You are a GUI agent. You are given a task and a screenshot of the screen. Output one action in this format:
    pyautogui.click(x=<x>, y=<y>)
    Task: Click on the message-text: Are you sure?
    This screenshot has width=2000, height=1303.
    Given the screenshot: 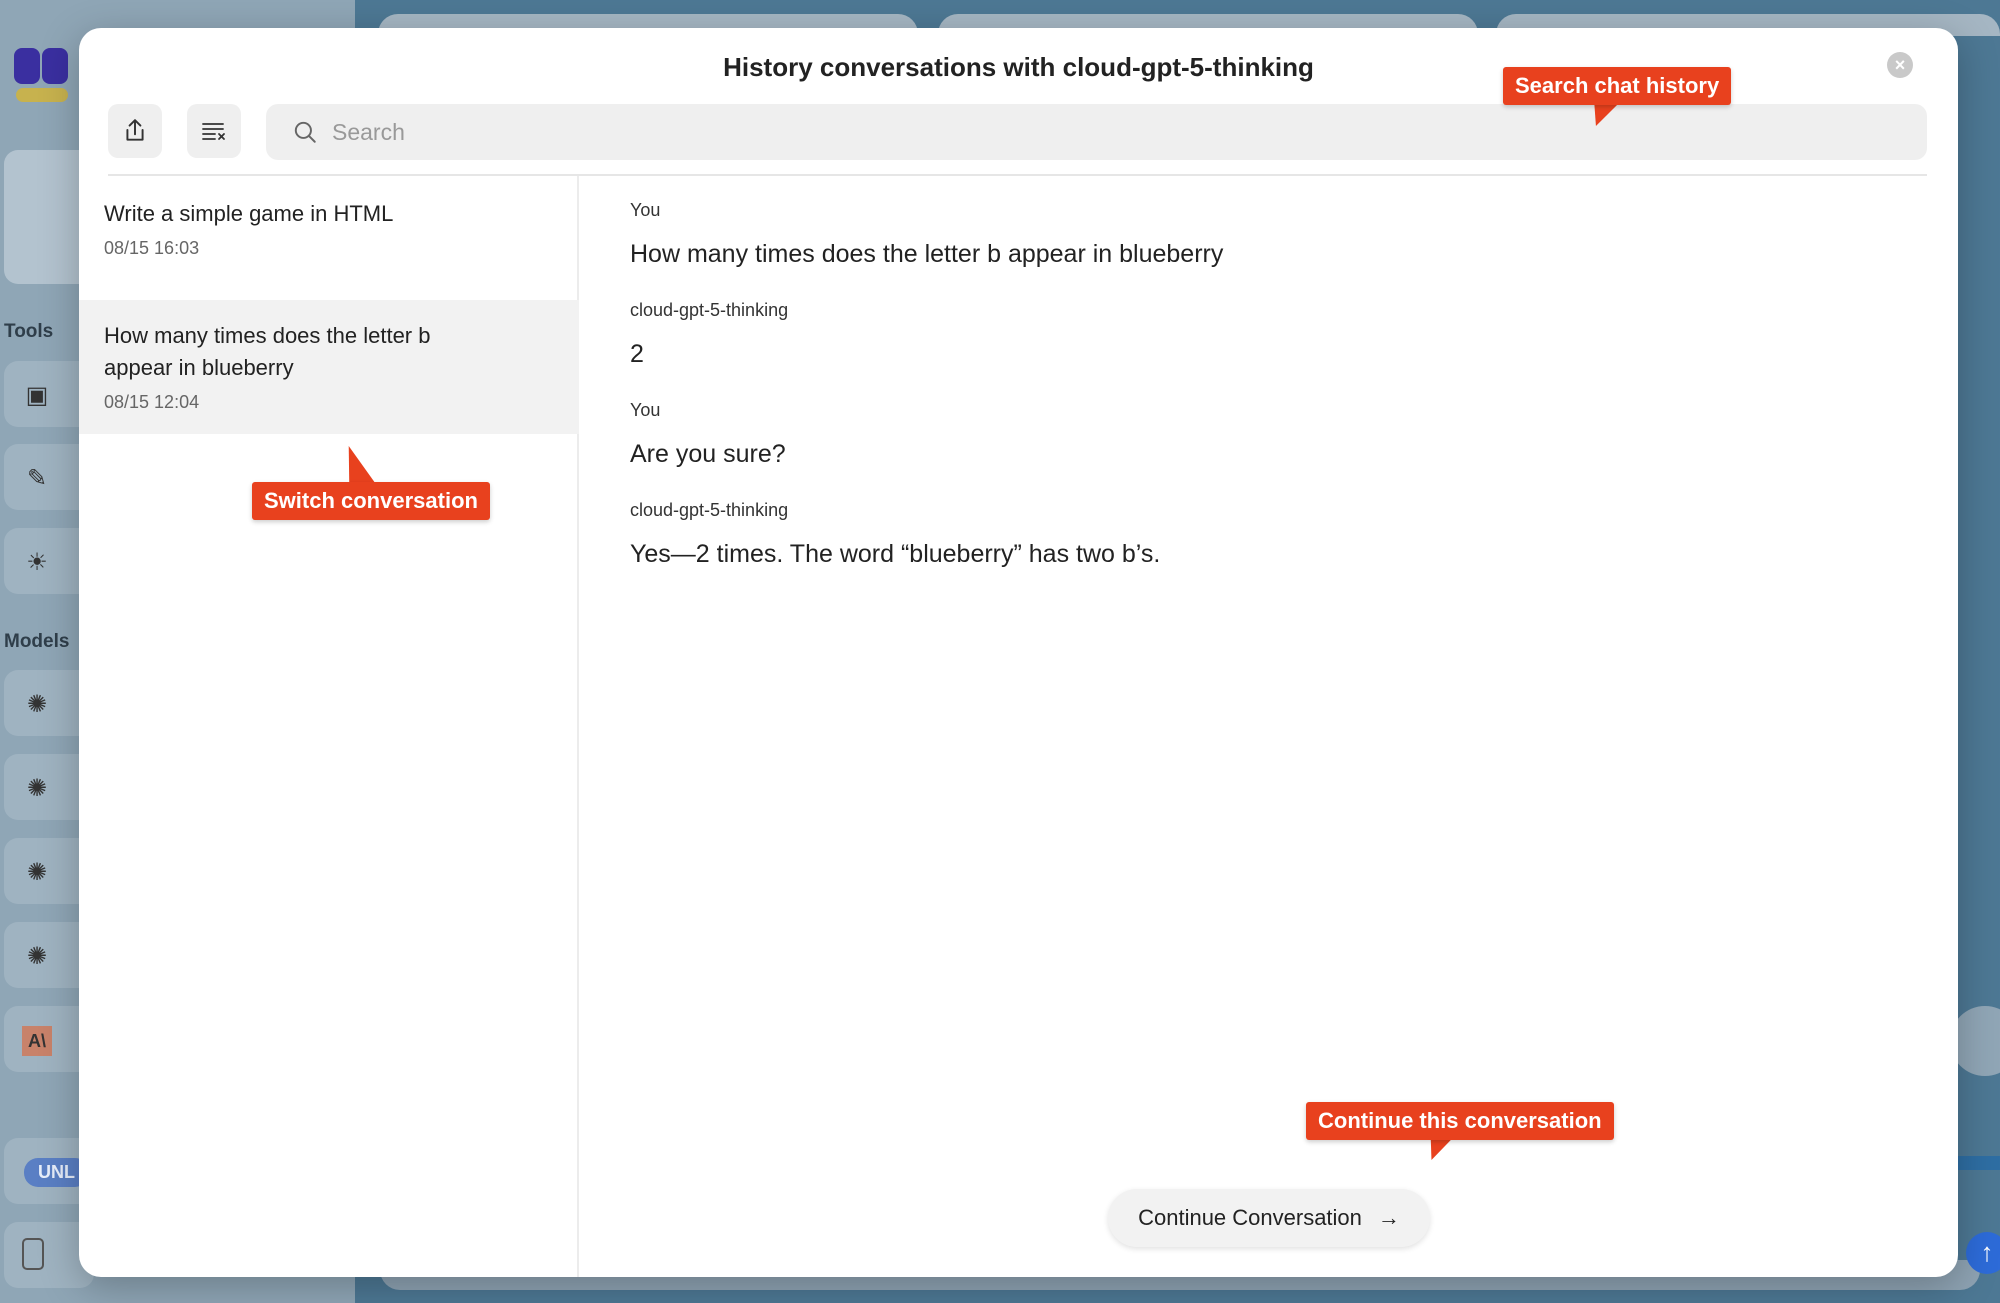 What is the action you would take?
    pyautogui.click(x=708, y=454)
    